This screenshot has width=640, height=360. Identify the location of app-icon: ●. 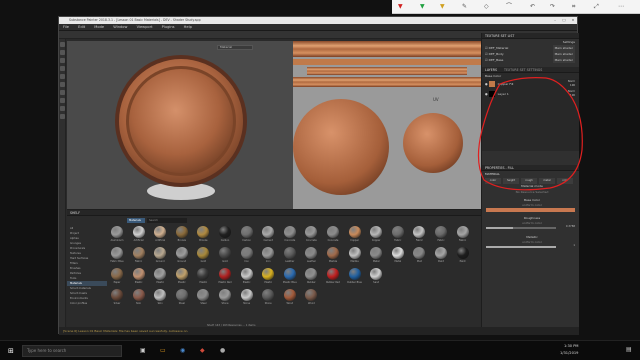
(222, 350).